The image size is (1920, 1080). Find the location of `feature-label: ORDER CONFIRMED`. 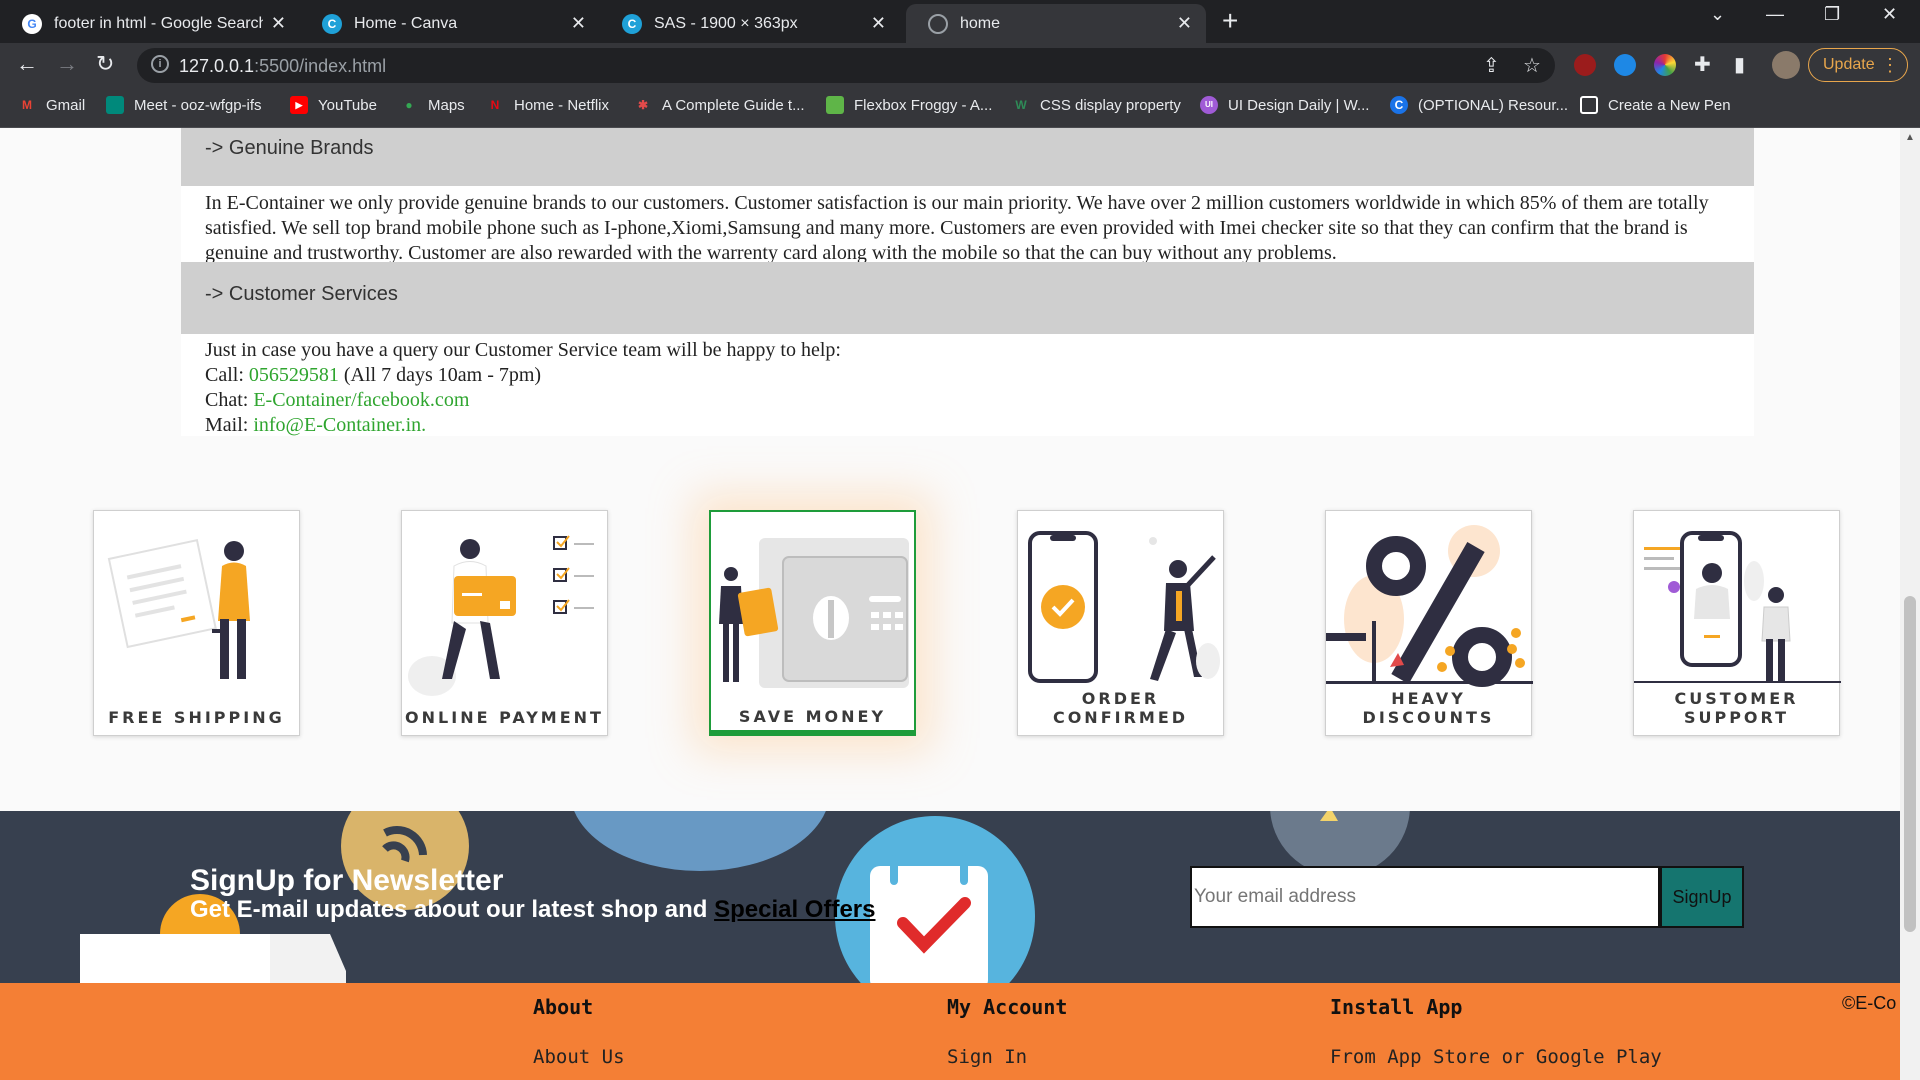

feature-label: ORDER CONFIRMED is located at coordinates (1120, 708).